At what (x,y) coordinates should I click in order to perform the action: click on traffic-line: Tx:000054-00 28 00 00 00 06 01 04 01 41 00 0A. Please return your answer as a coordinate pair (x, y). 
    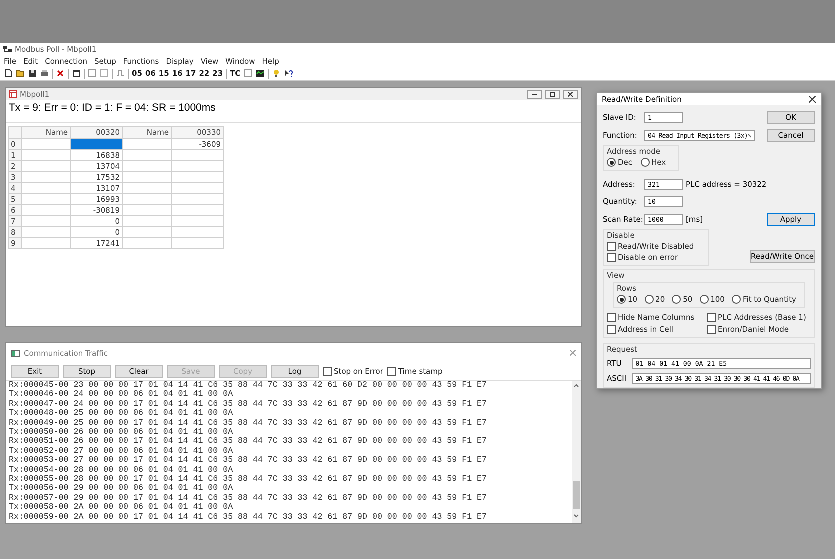
    Looking at the image, I should click on (121, 471).